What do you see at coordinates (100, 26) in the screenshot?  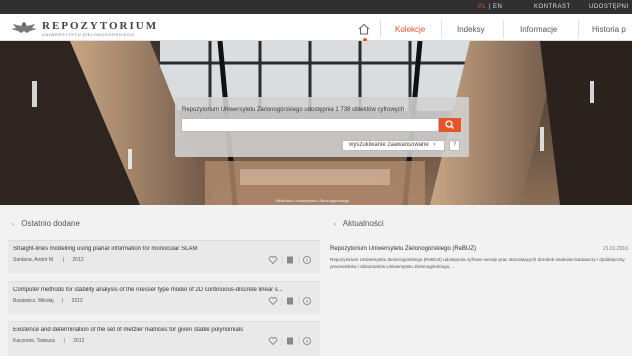 I see `brand-name: REPOZYTORIUM` at bounding box center [100, 26].